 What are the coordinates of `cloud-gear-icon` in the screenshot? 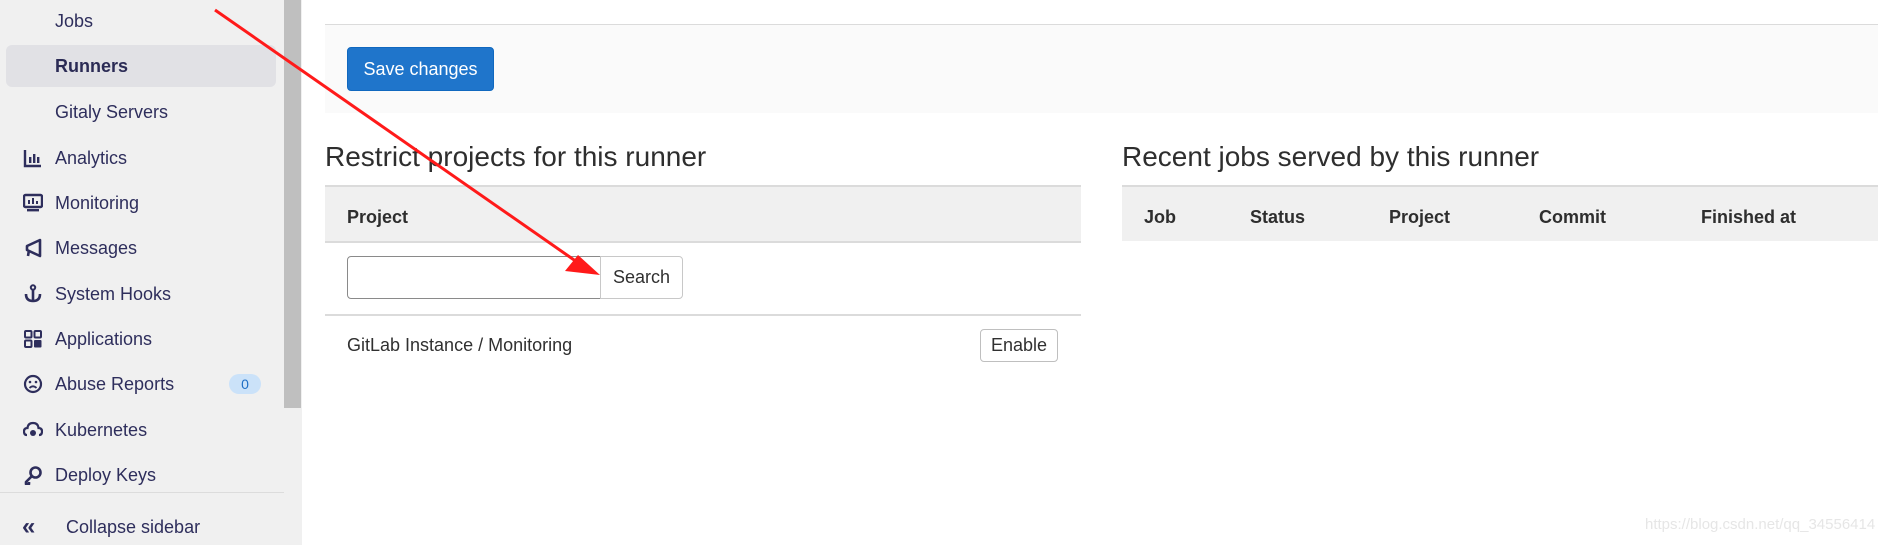 It's located at (33, 430).